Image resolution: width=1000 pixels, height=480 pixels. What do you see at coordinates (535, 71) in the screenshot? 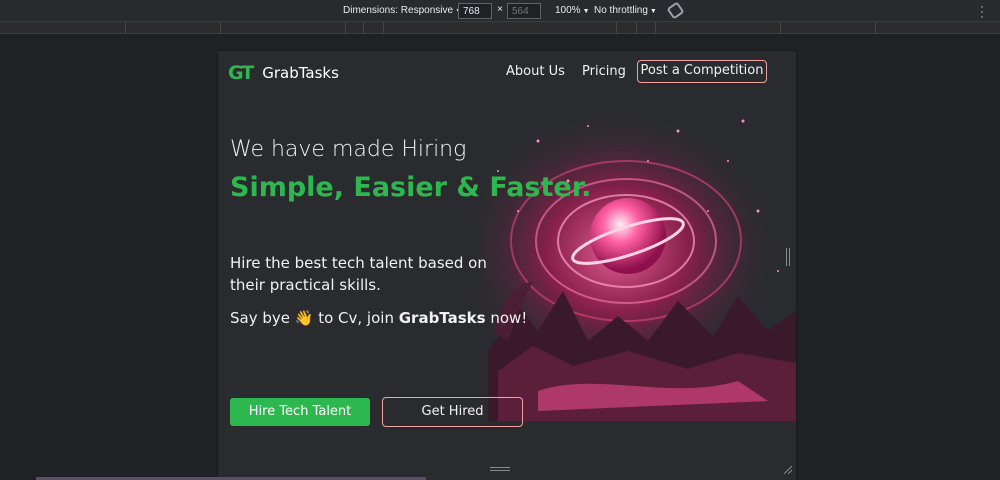
I see `nav-link-about-us: About Us` at bounding box center [535, 71].